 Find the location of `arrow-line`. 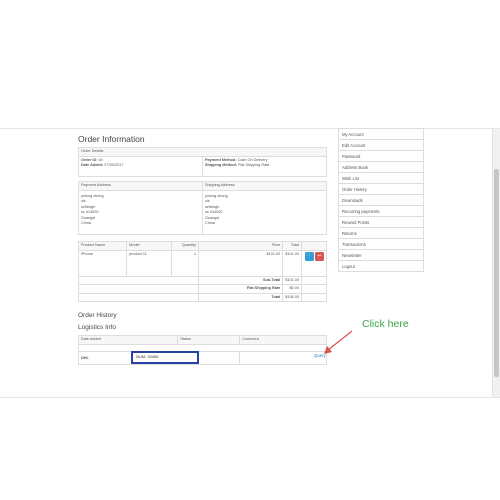

arrow-line is located at coordinates (340, 340).